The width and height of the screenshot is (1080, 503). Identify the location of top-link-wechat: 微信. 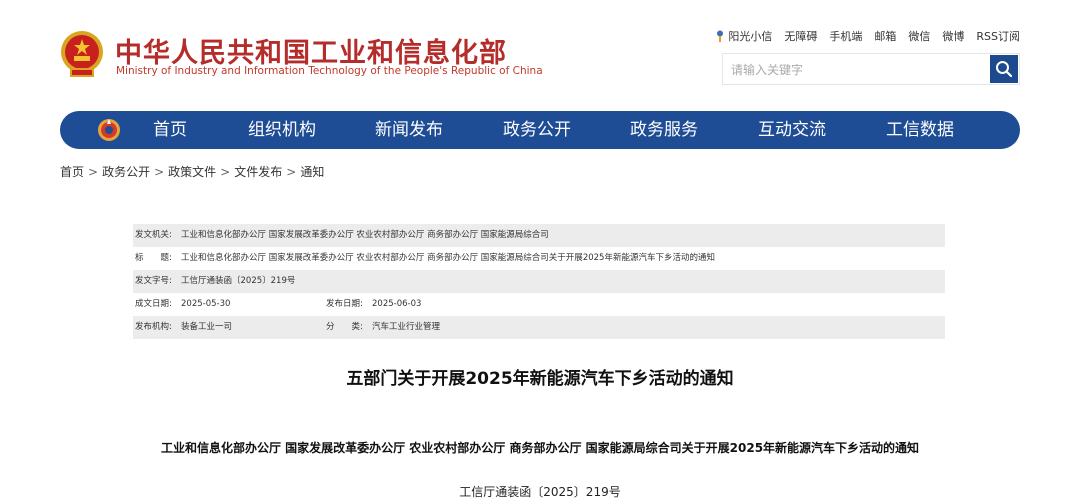
(919, 36).